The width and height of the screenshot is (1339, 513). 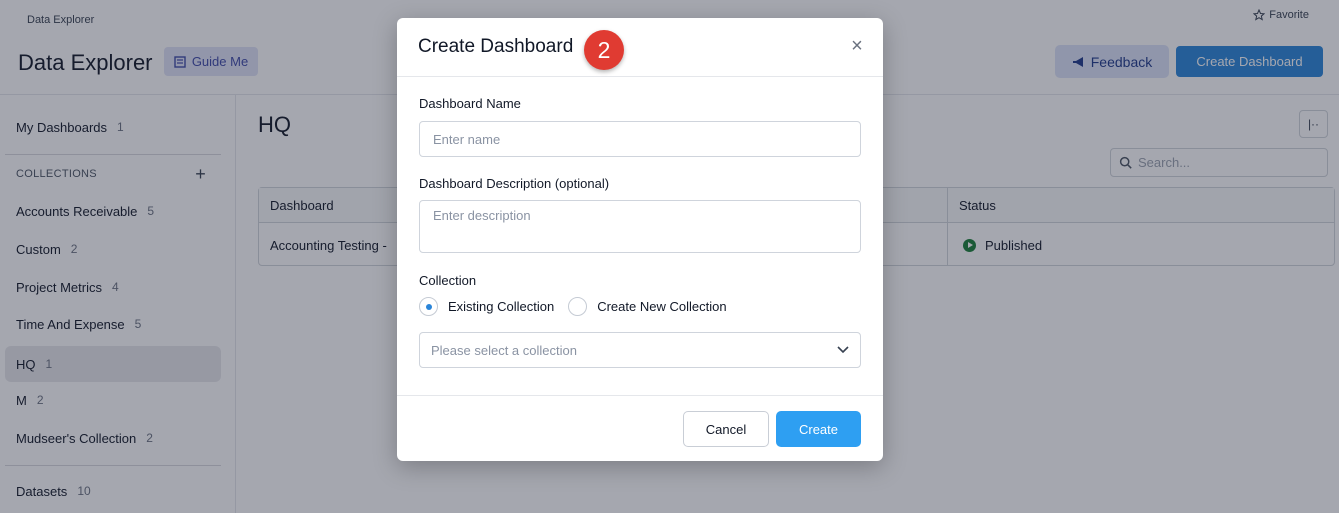 What do you see at coordinates (448, 280) in the screenshot?
I see `collection-label: Collection` at bounding box center [448, 280].